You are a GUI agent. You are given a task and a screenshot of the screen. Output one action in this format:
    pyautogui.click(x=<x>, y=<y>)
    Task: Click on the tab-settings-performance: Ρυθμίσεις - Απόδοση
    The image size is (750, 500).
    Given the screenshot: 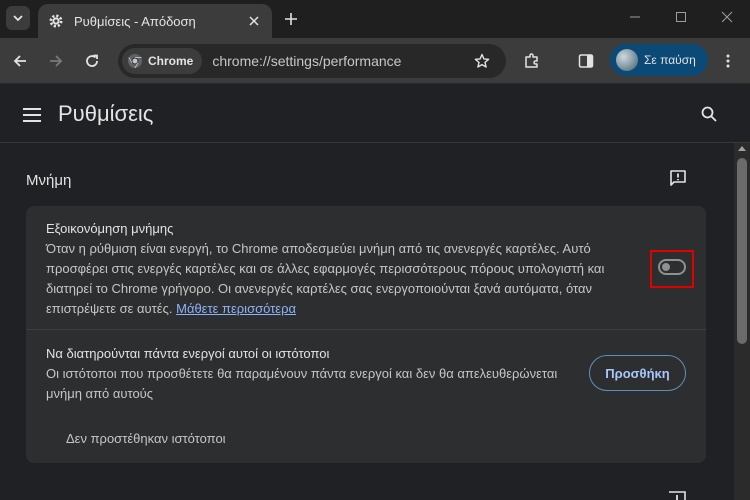 What is the action you would take?
    pyautogui.click(x=155, y=21)
    